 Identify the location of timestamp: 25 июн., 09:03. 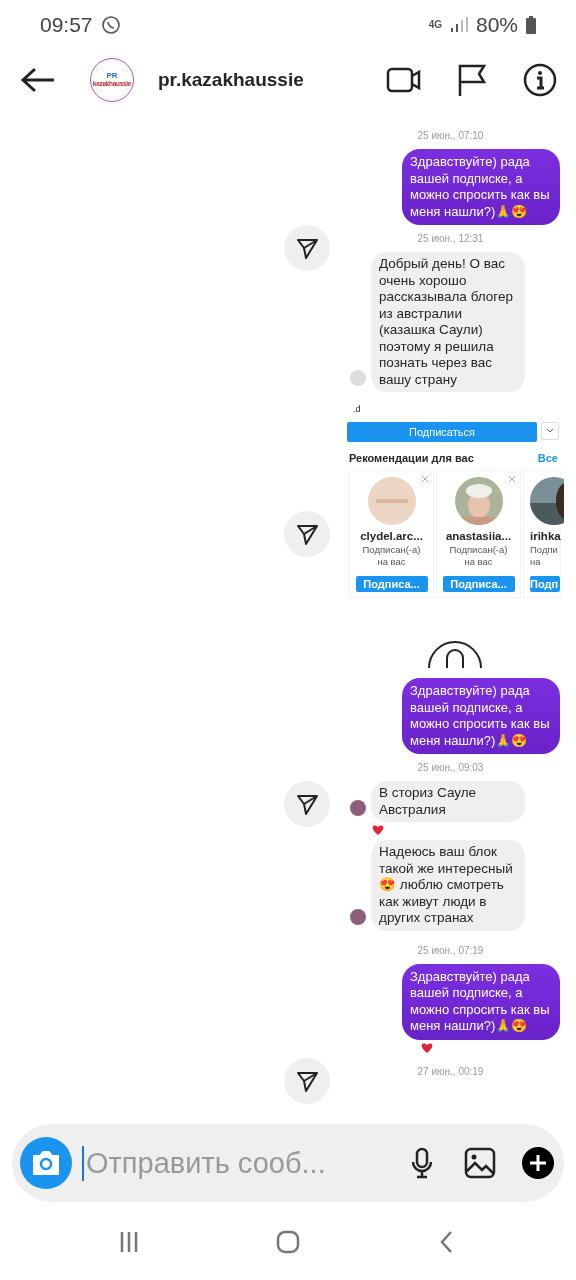
(450, 767).